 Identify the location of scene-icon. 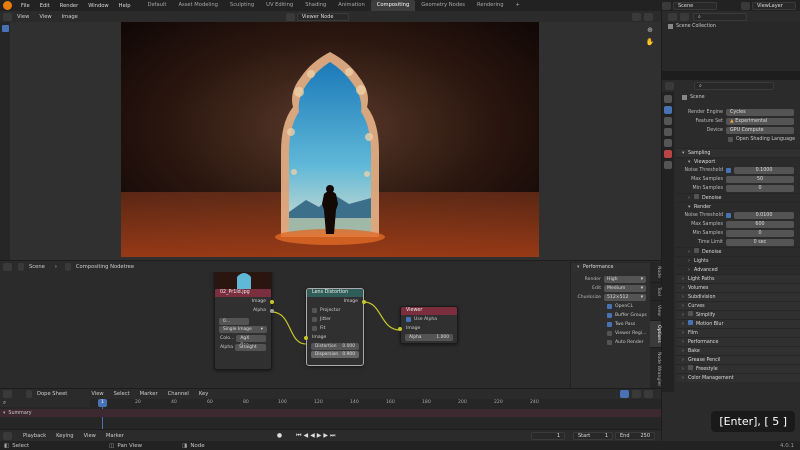
(666, 5).